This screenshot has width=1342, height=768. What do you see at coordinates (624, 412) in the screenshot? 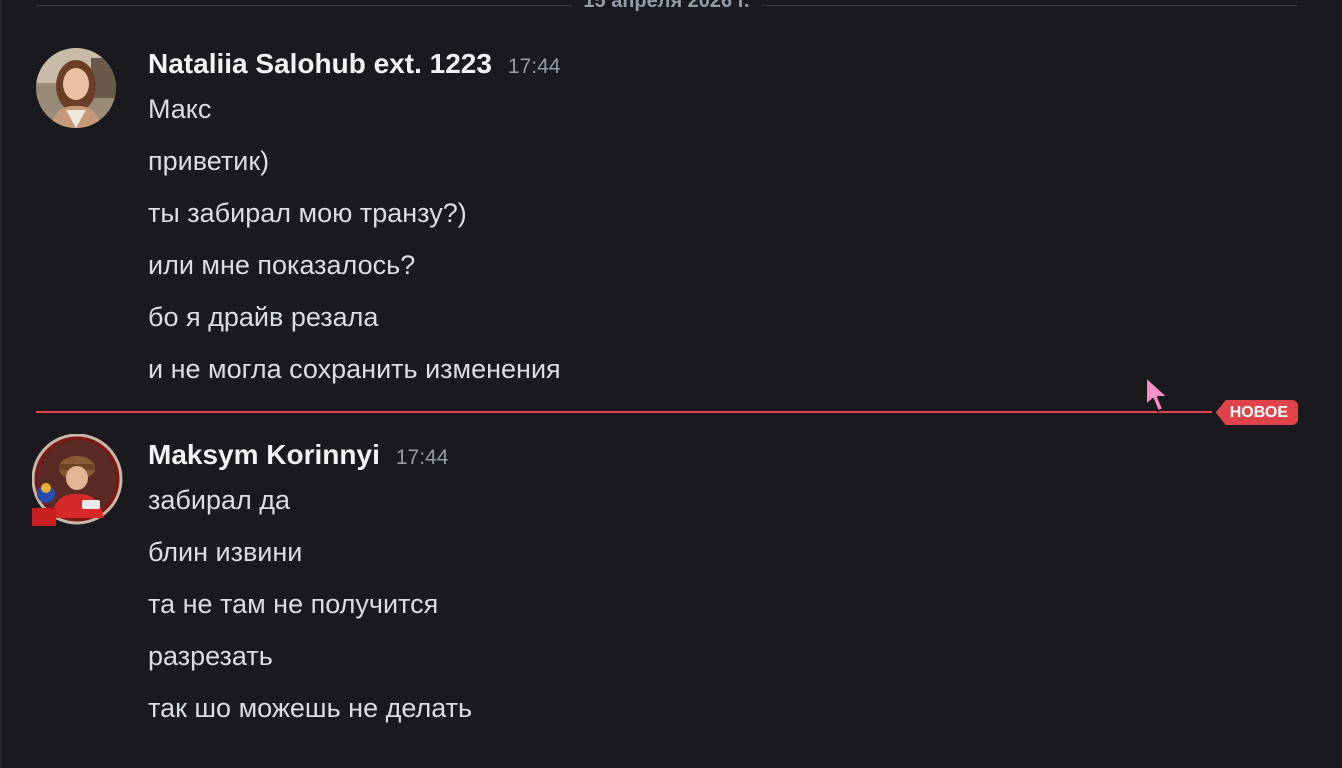
I see `new-messages-line` at bounding box center [624, 412].